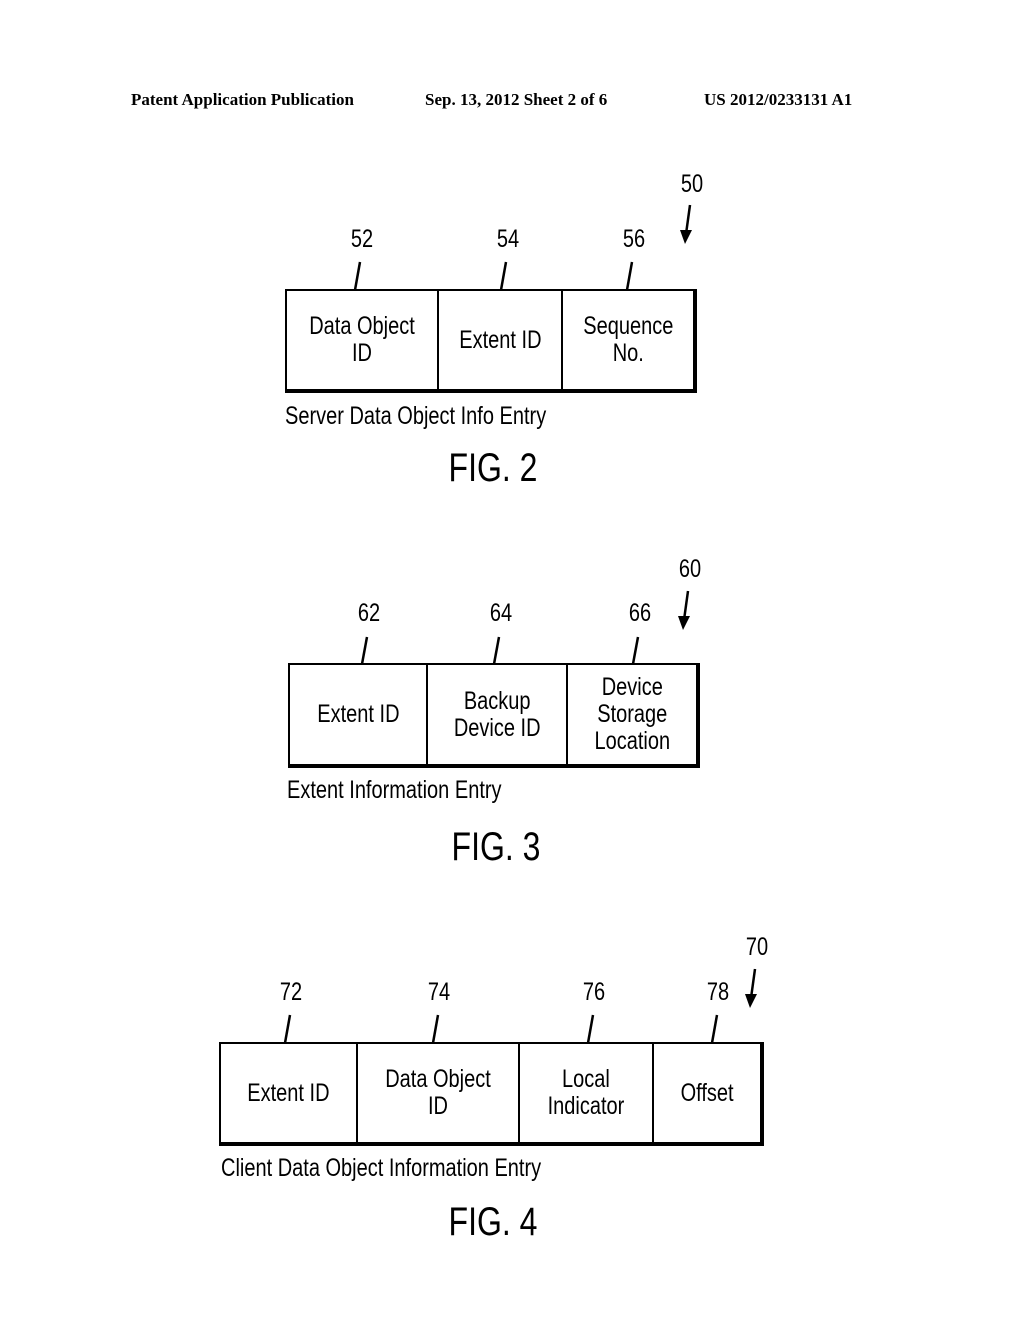  I want to click on server-data-object-info-entry-diagram: Data Object ID Extent ID Sequence No., so click(491, 341).